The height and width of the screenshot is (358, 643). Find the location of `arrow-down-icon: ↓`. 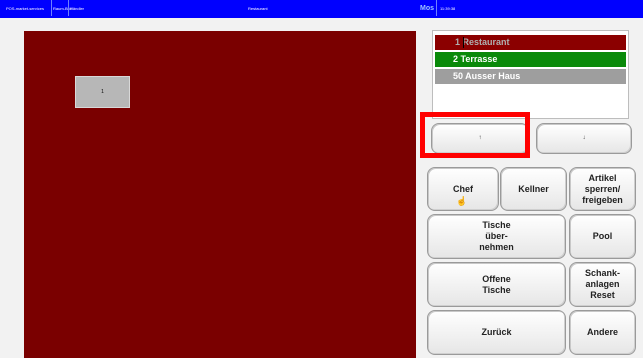

arrow-down-icon: ↓ is located at coordinates (584, 138).